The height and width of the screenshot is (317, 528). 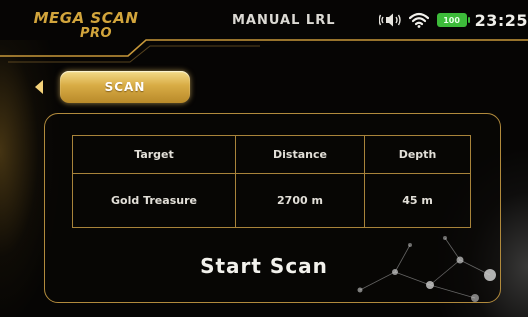 What do you see at coordinates (264, 266) in the screenshot?
I see `start-scan-button: Start Scan` at bounding box center [264, 266].